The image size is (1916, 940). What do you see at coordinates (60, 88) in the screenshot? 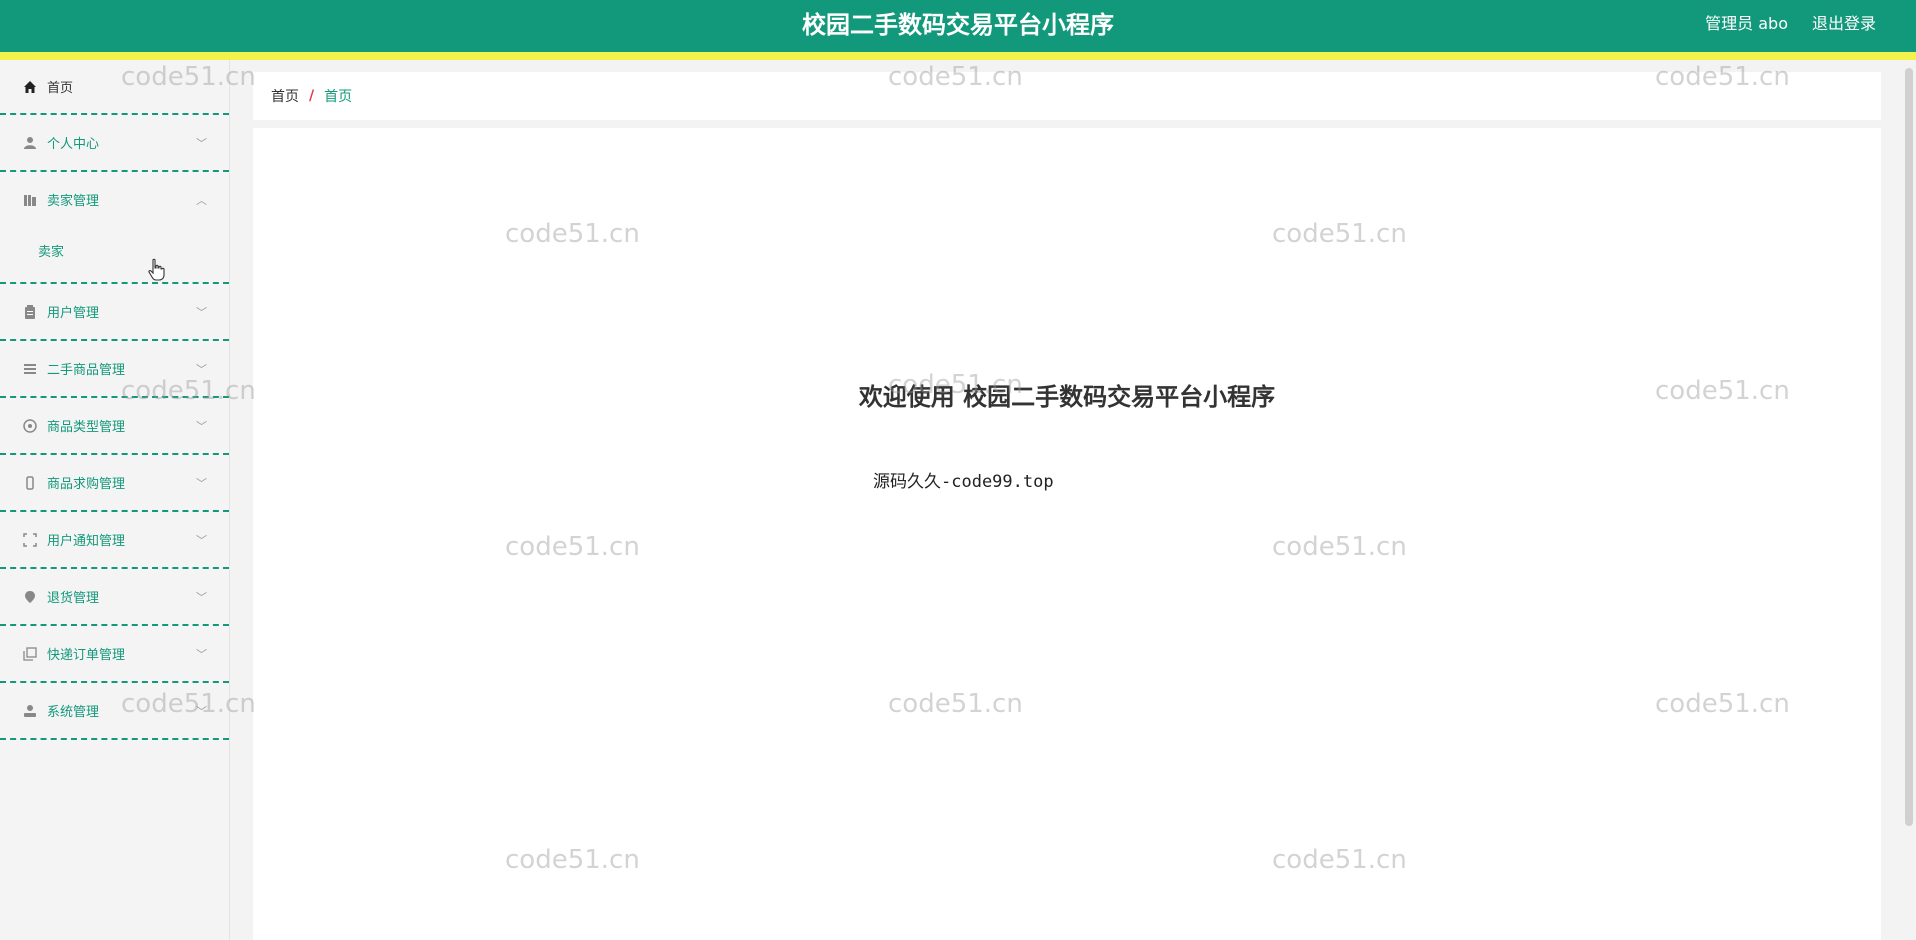
I see `sidebar-item-label: 首页` at bounding box center [60, 88].